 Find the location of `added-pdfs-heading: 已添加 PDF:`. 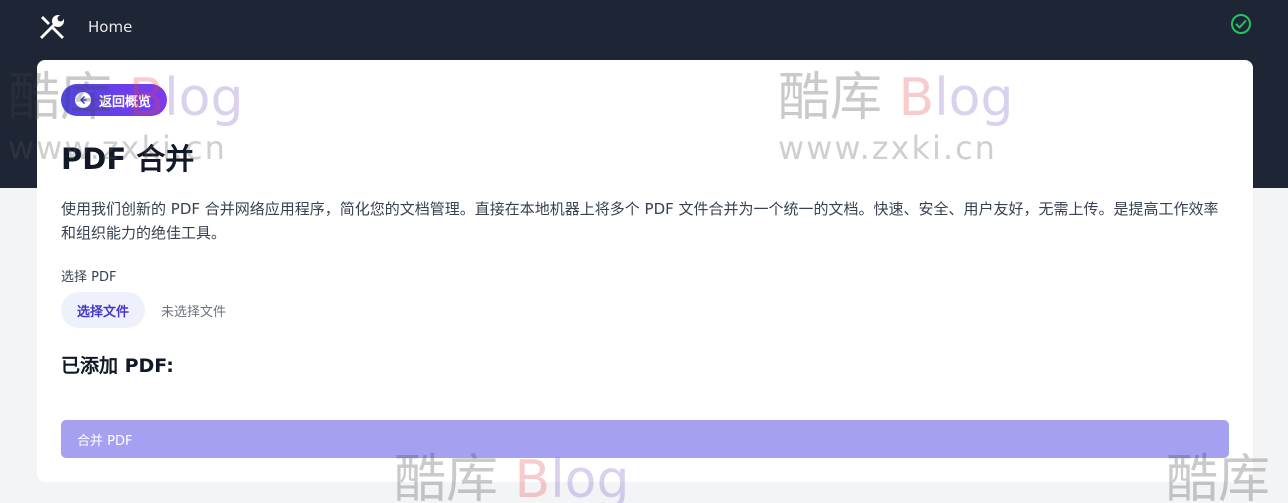

added-pdfs-heading: 已添加 PDF: is located at coordinates (117, 366).